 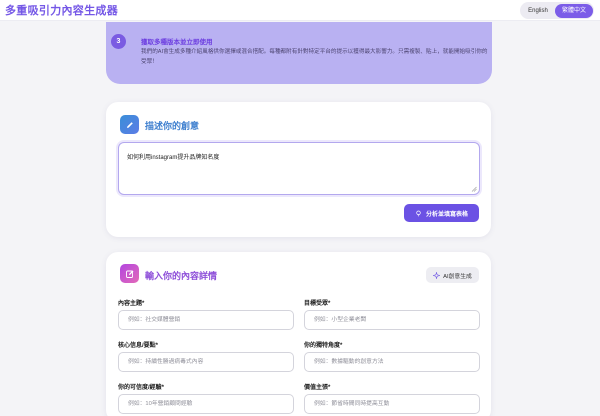 I want to click on lightbulb-icon, so click(x=418, y=213).